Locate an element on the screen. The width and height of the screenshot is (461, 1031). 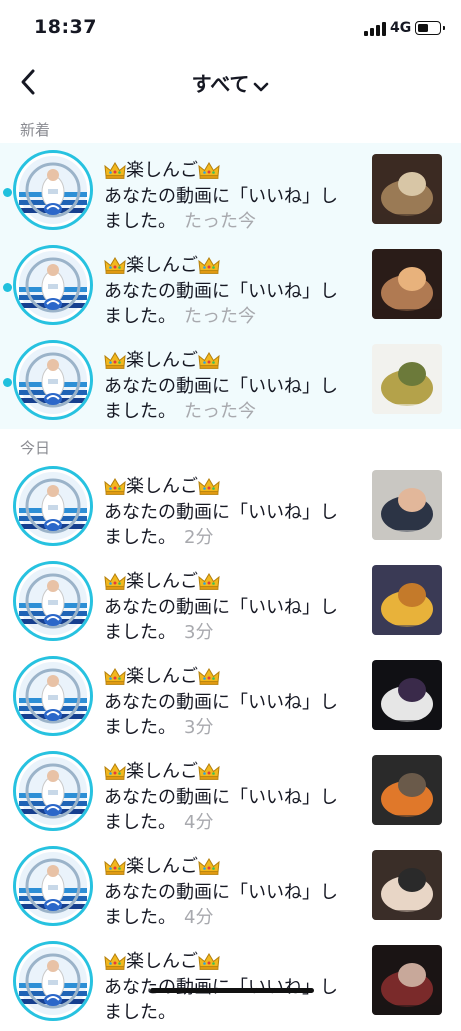
notification-message: あなたの動画に「いいね」しました。 2分 is located at coordinates (229, 525).